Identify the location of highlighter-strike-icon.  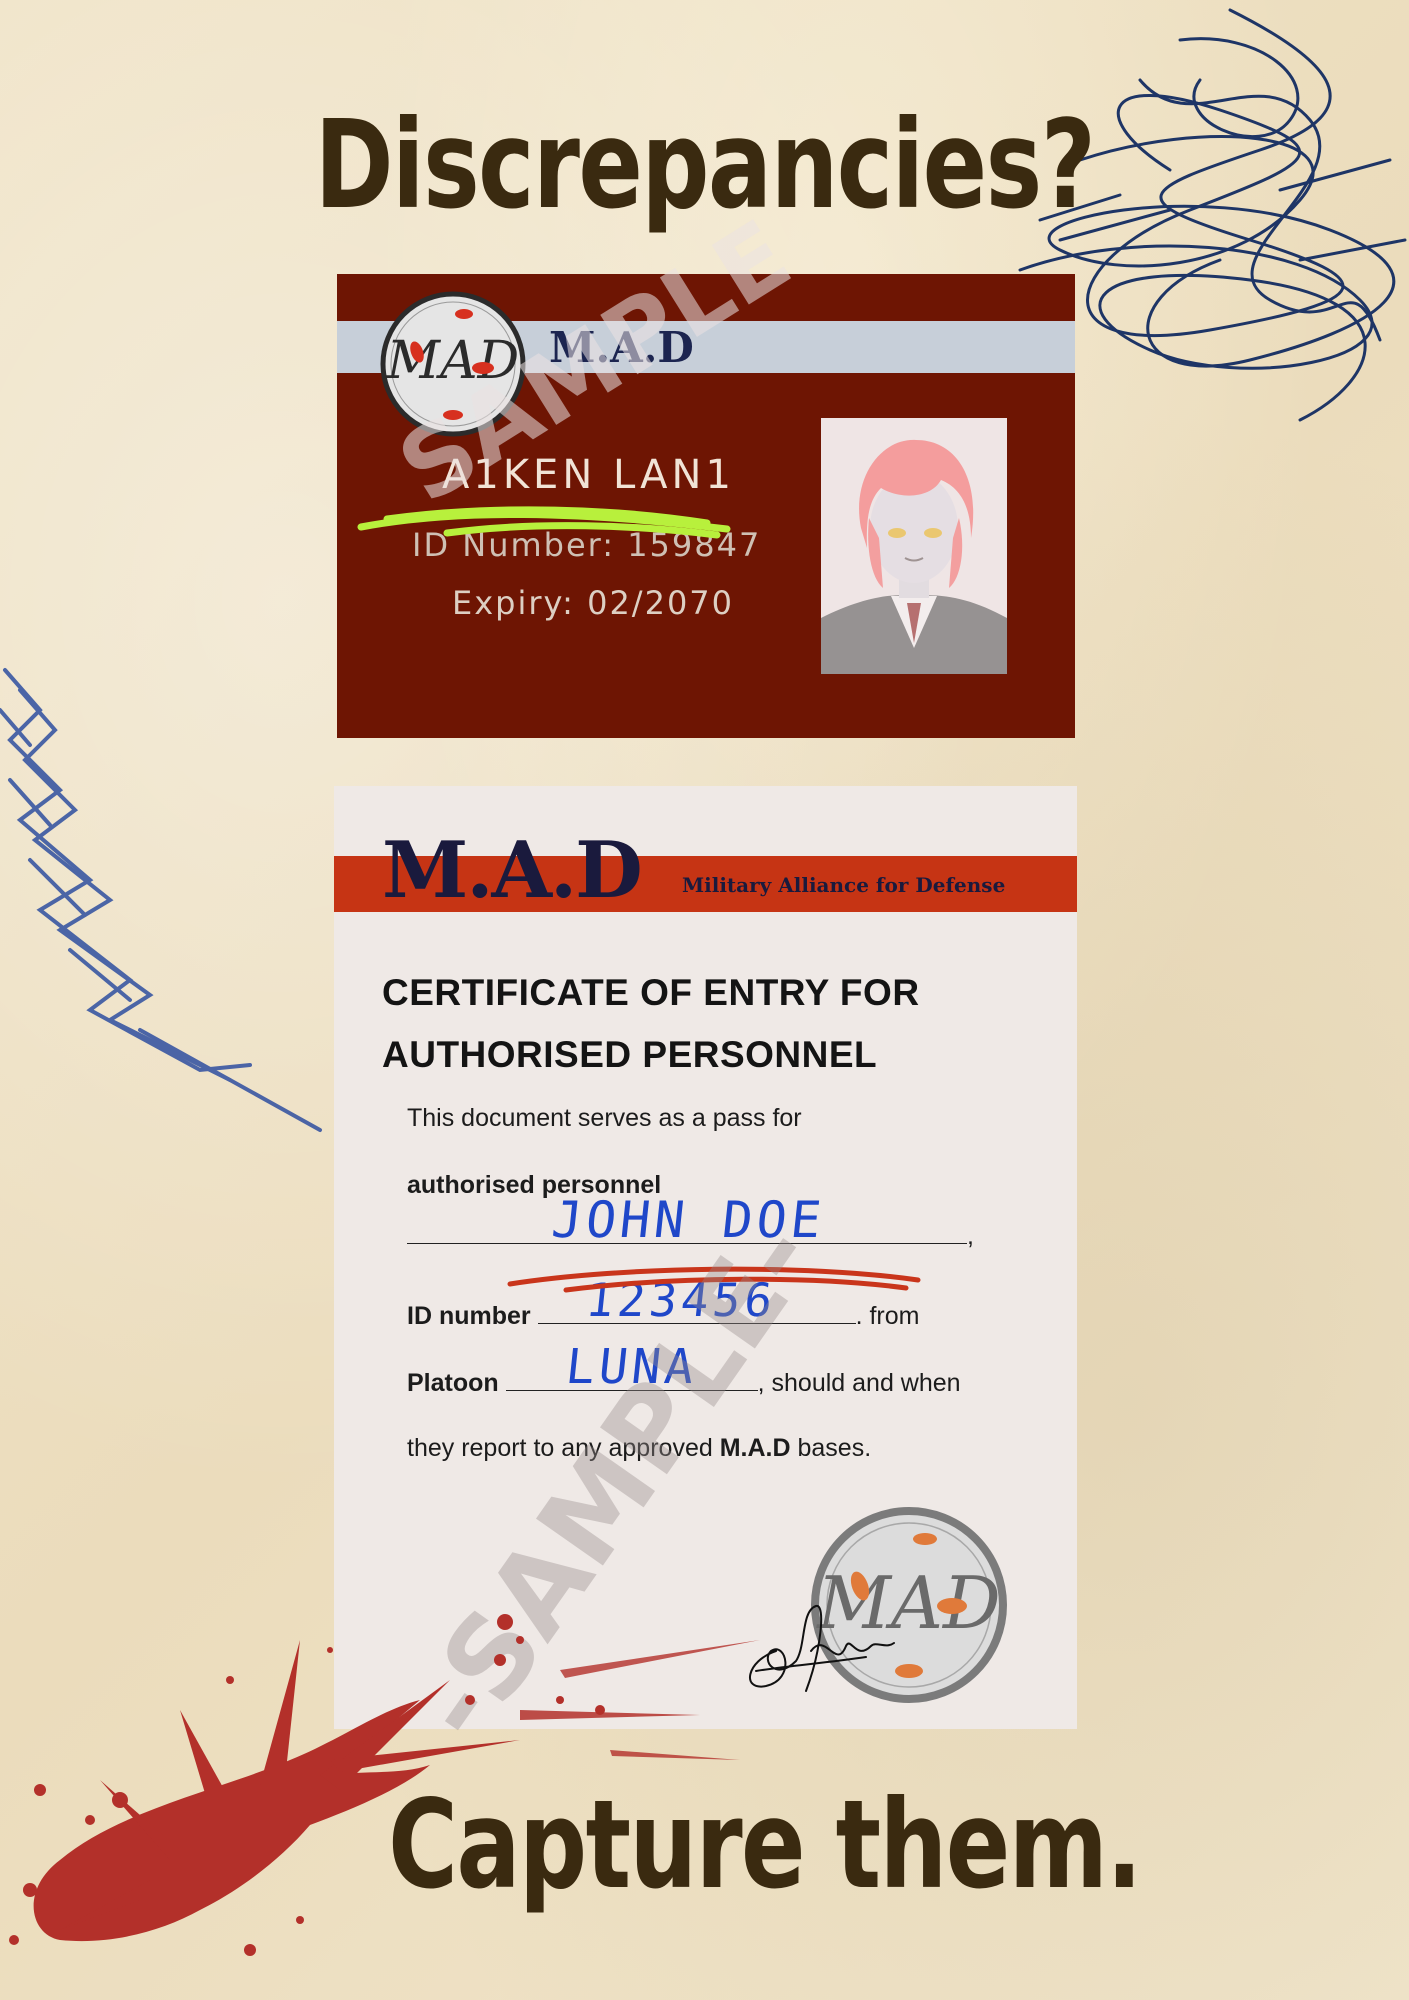
(544, 522).